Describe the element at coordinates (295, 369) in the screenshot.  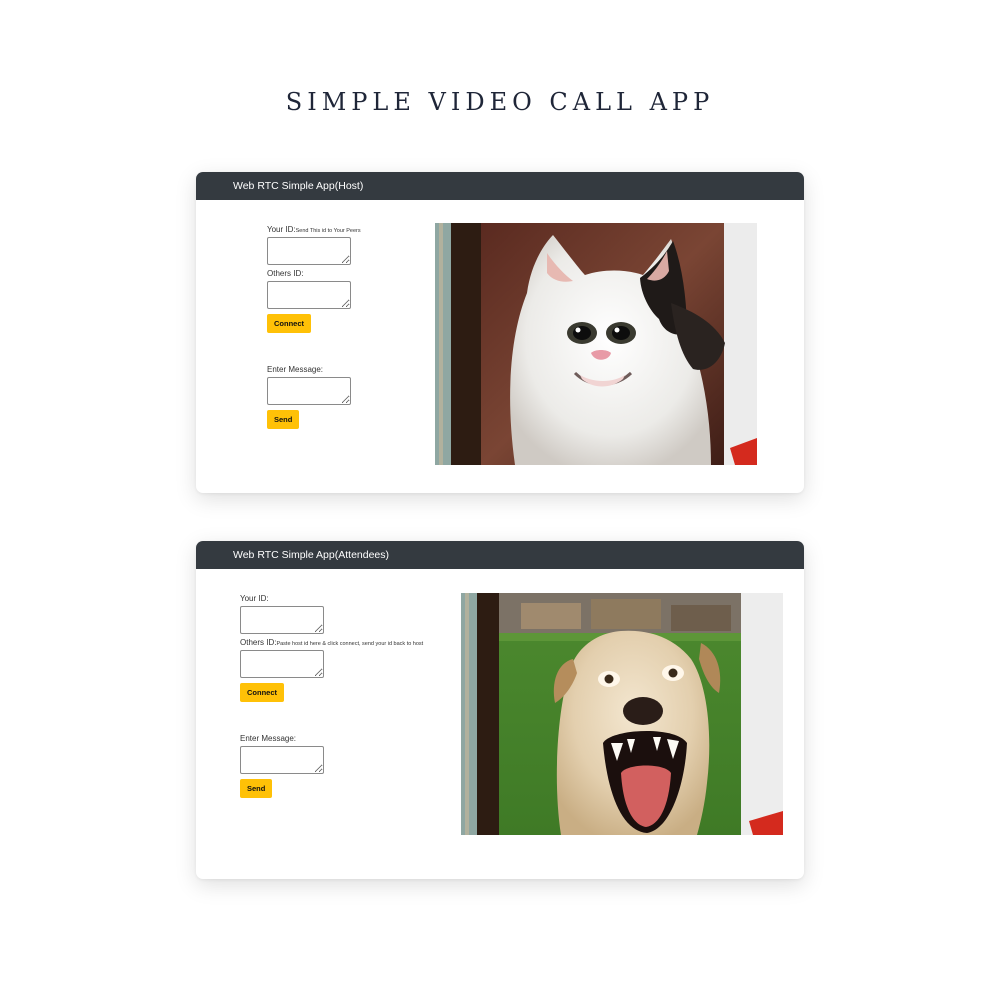
I see `host-message-label: Enter Message:` at that location.